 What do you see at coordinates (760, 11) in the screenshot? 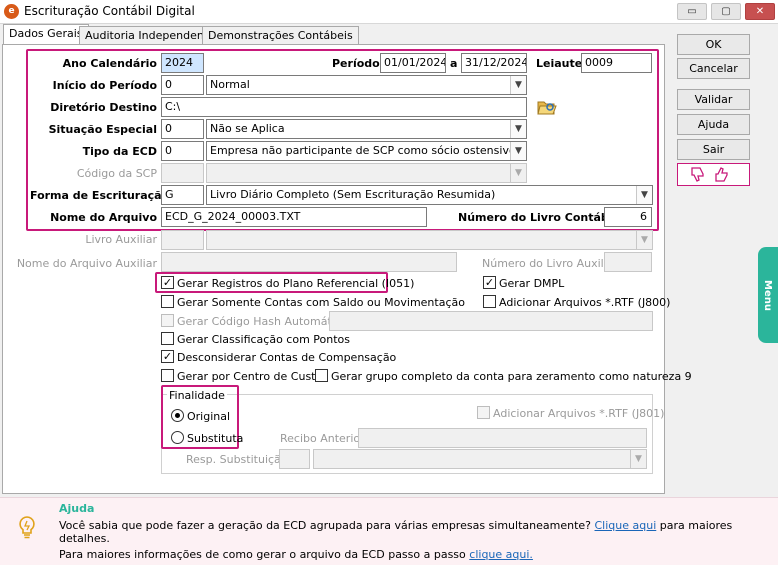
I see `close-button: ✕` at bounding box center [760, 11].